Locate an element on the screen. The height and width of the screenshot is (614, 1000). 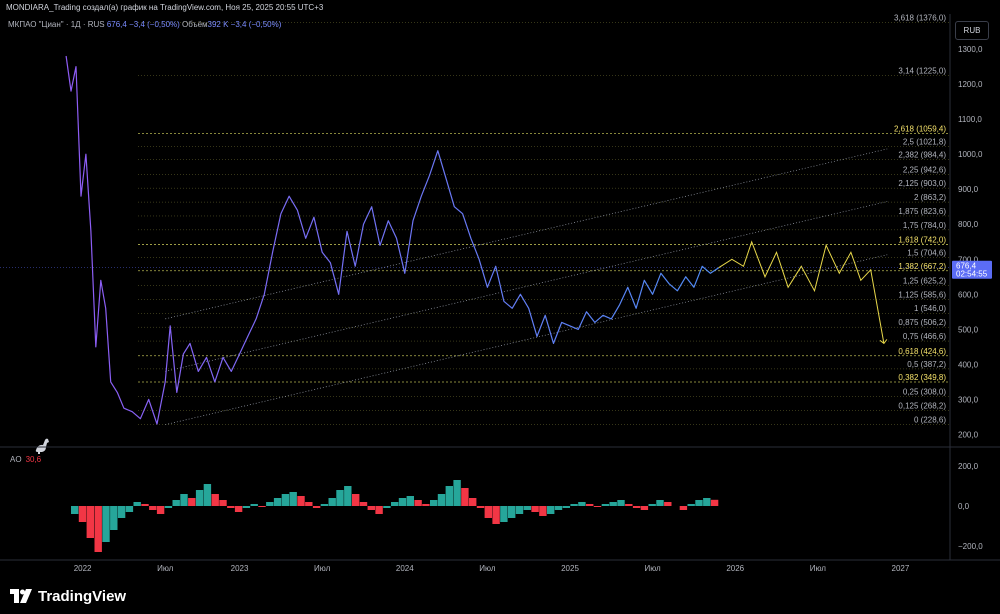
time-tick-label: 2025 is located at coordinates (570, 568).